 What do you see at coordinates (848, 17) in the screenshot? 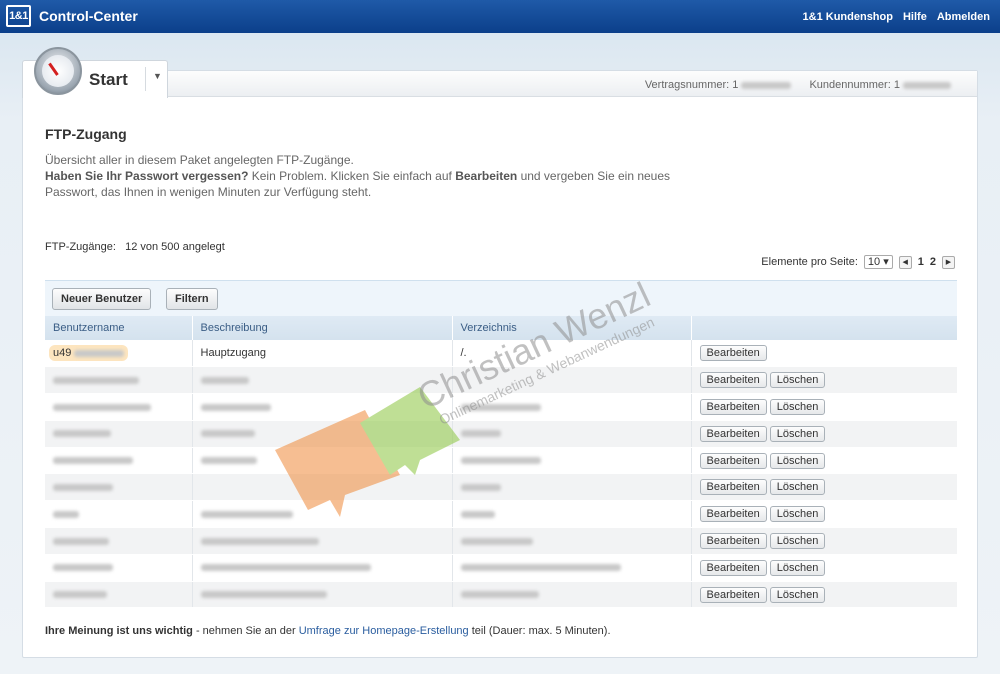
I see `shop-link: 1&1 Kundenshop` at bounding box center [848, 17].